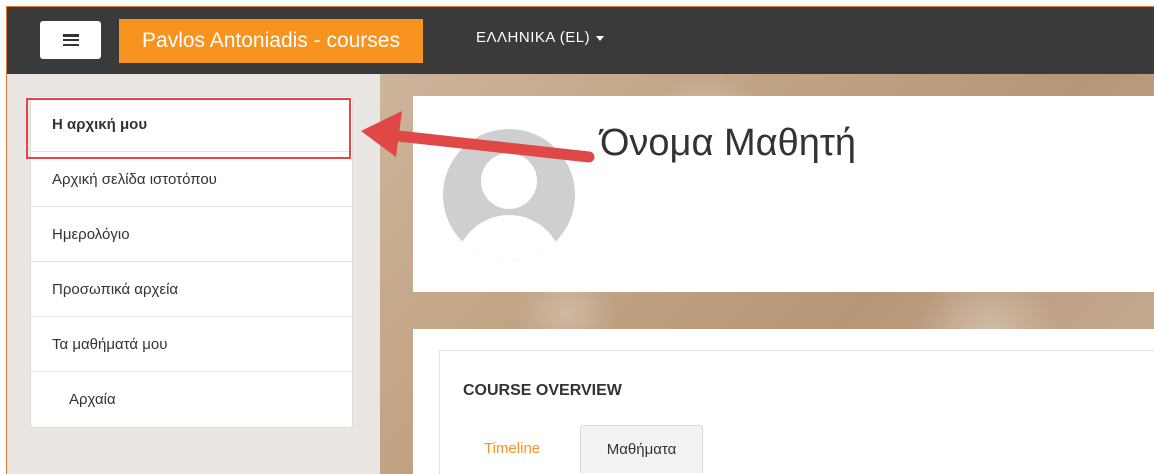 Image resolution: width=1154 pixels, height=474 pixels. What do you see at coordinates (641, 449) in the screenshot?
I see `tab-courses: Μαθήματα` at bounding box center [641, 449].